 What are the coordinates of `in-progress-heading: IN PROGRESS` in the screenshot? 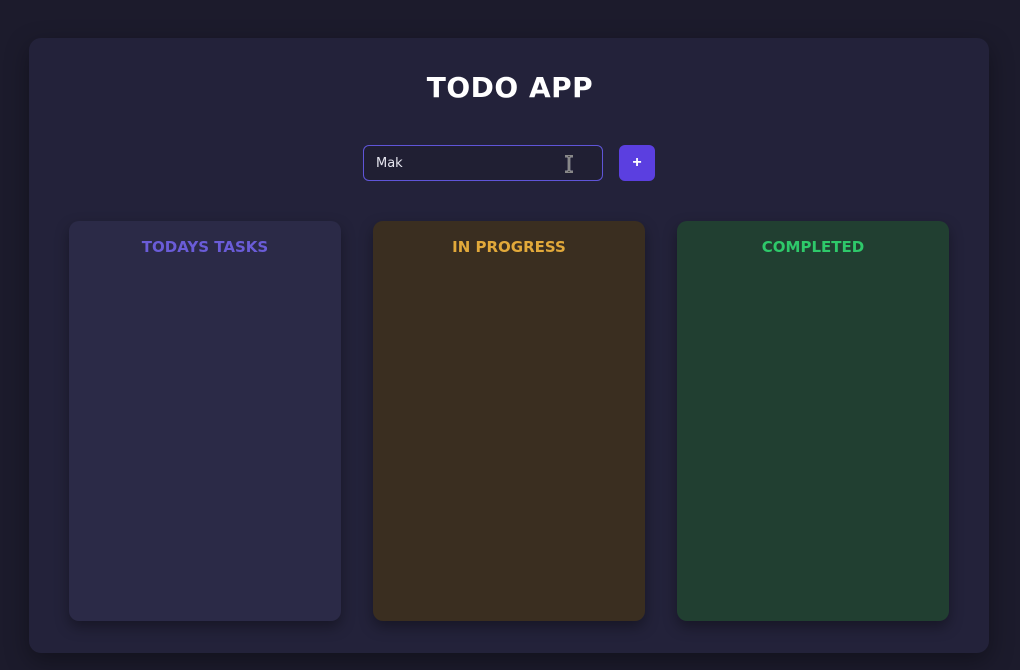 It's located at (509, 247).